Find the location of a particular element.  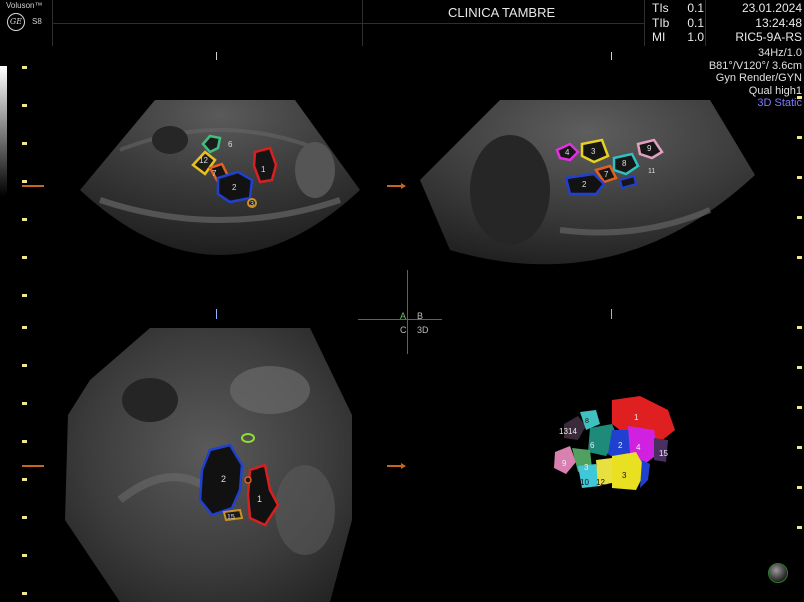

ge-logo-icon: GE is located at coordinates (16, 22).